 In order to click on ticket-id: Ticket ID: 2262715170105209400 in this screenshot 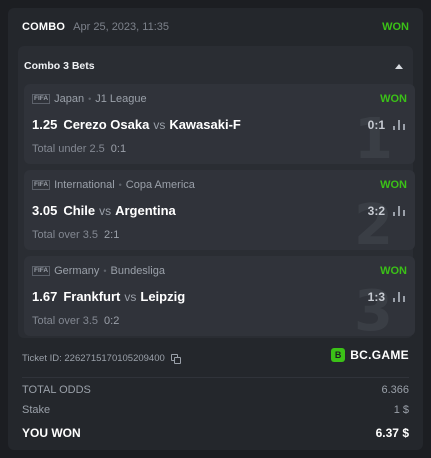, I will do `click(93, 358)`.